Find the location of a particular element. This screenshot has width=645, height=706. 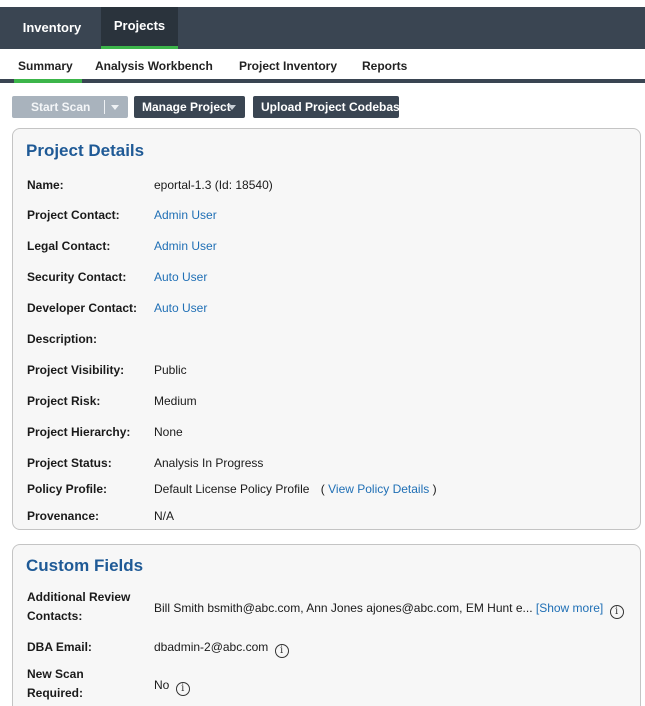

button-separator is located at coordinates (104, 107).